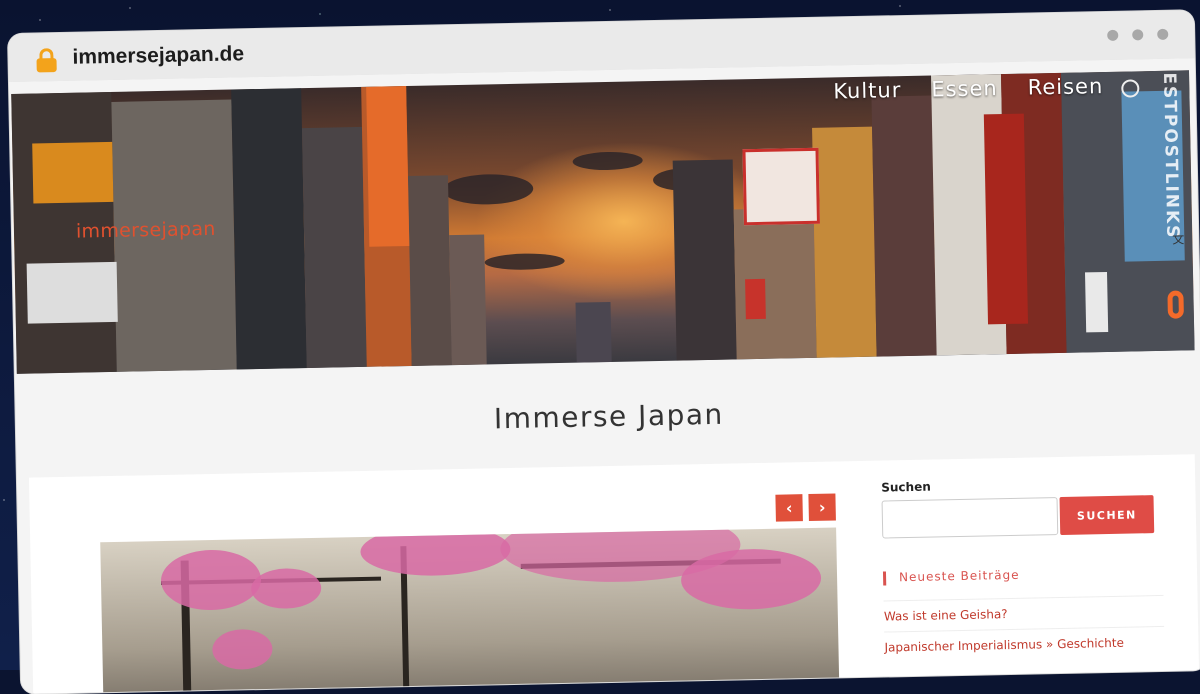  I want to click on slider-prev-button: ‹, so click(789, 508).